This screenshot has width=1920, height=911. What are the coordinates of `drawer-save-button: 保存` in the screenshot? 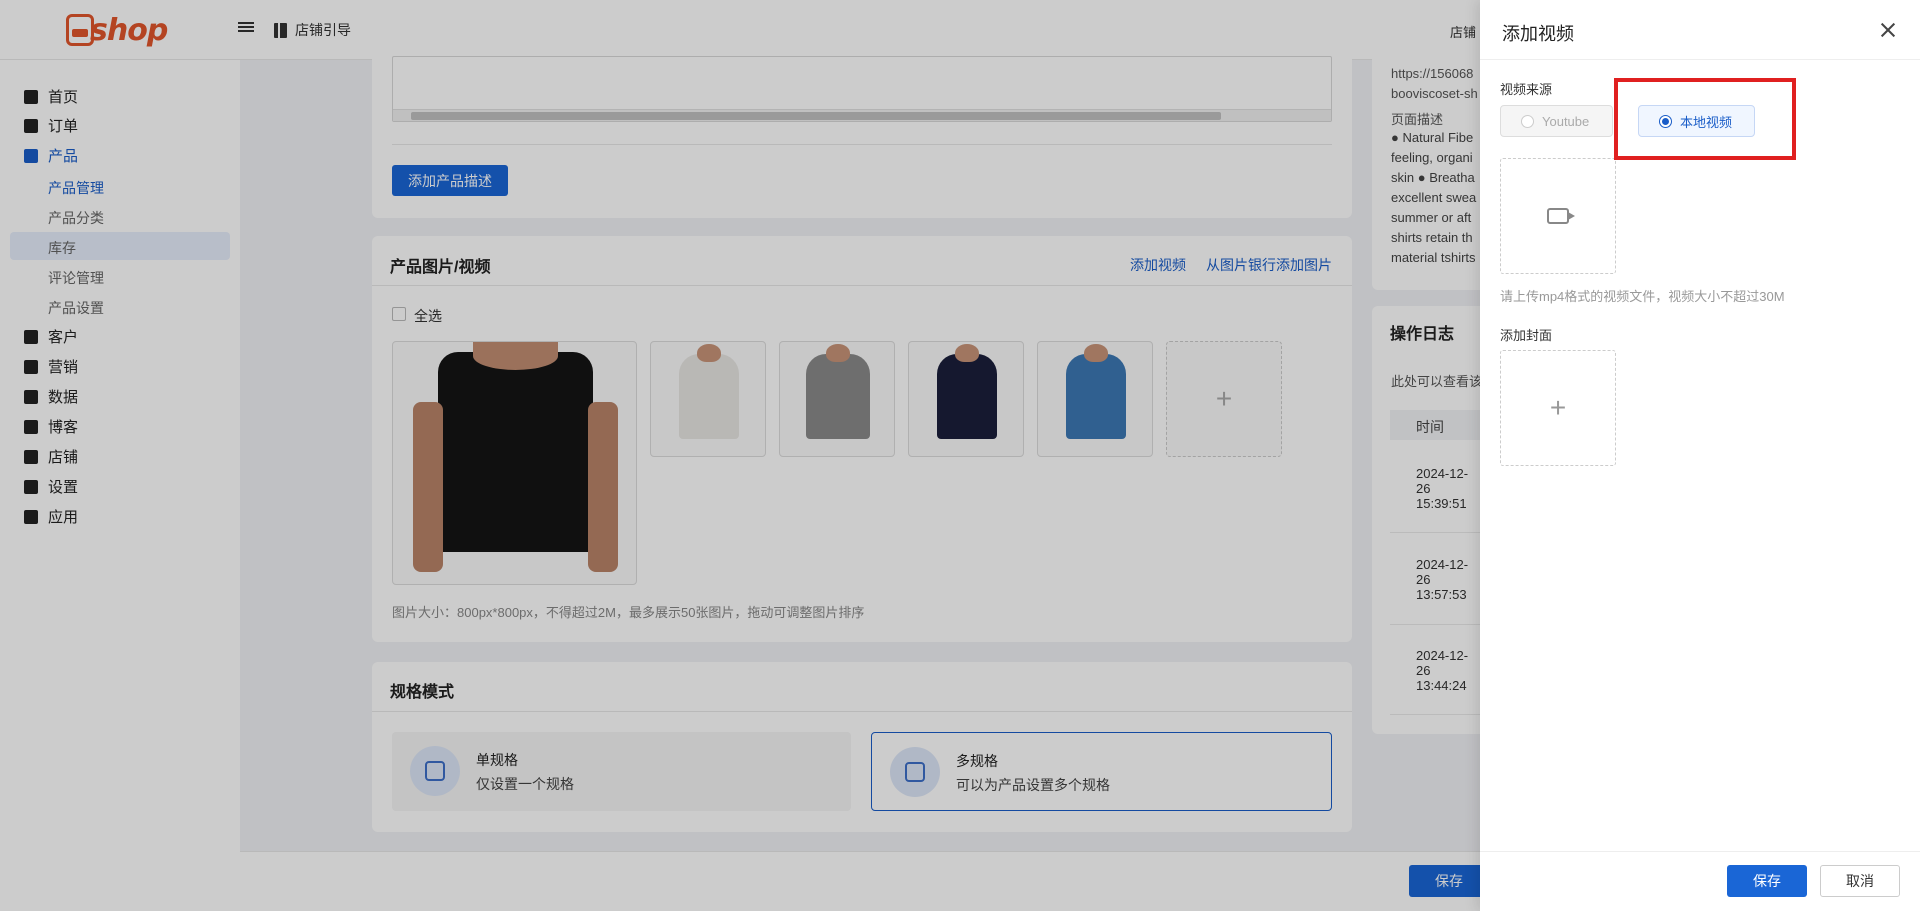 It's located at (1767, 881).